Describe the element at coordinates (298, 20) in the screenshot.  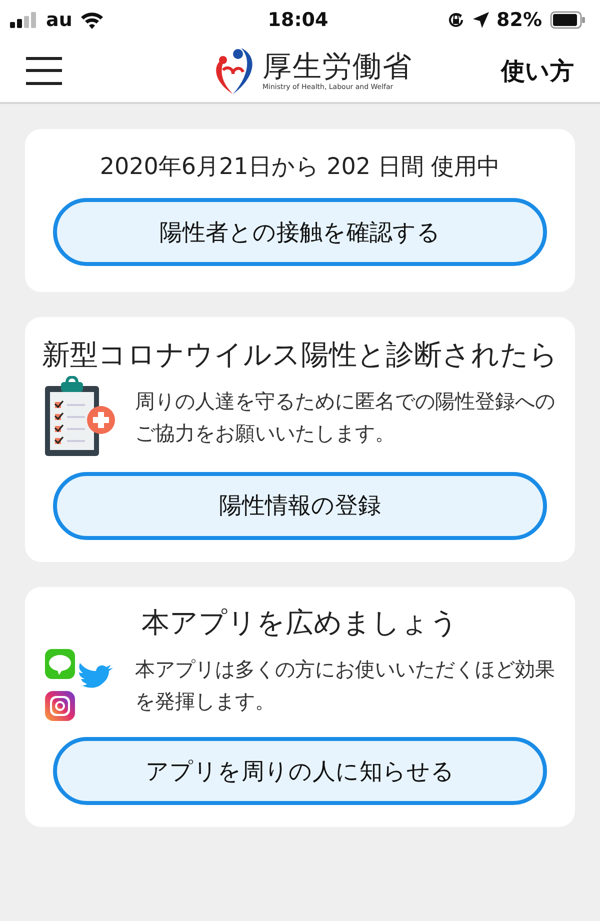
I see `time-text: 18:04` at that location.